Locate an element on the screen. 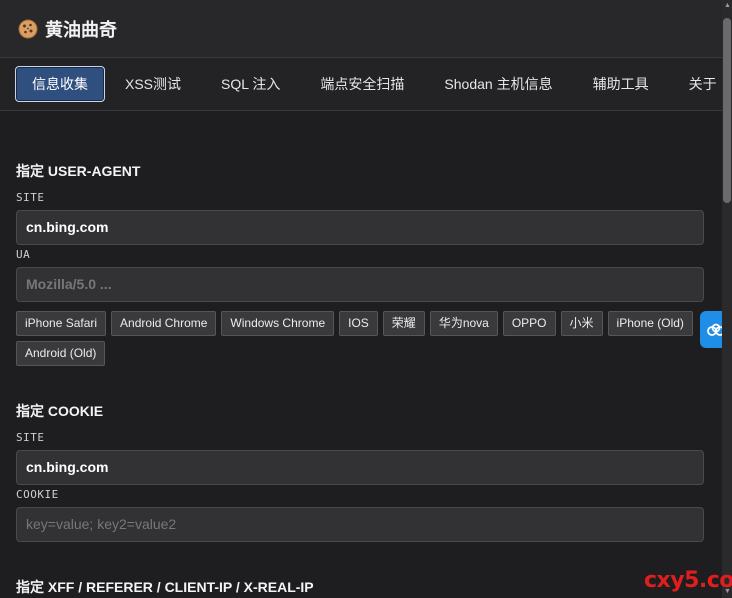 The height and width of the screenshot is (598, 732). cookie-icon is located at coordinates (28, 28).